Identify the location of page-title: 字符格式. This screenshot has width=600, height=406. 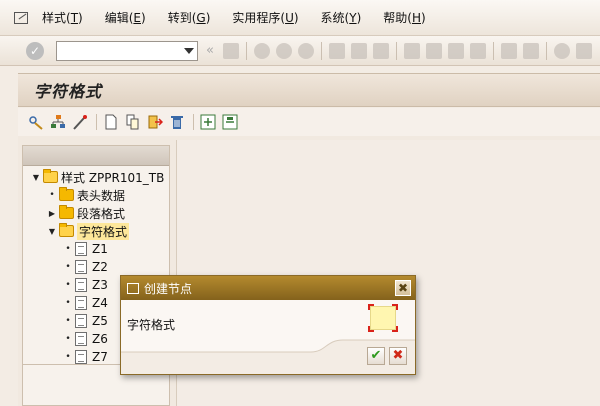
(68, 91).